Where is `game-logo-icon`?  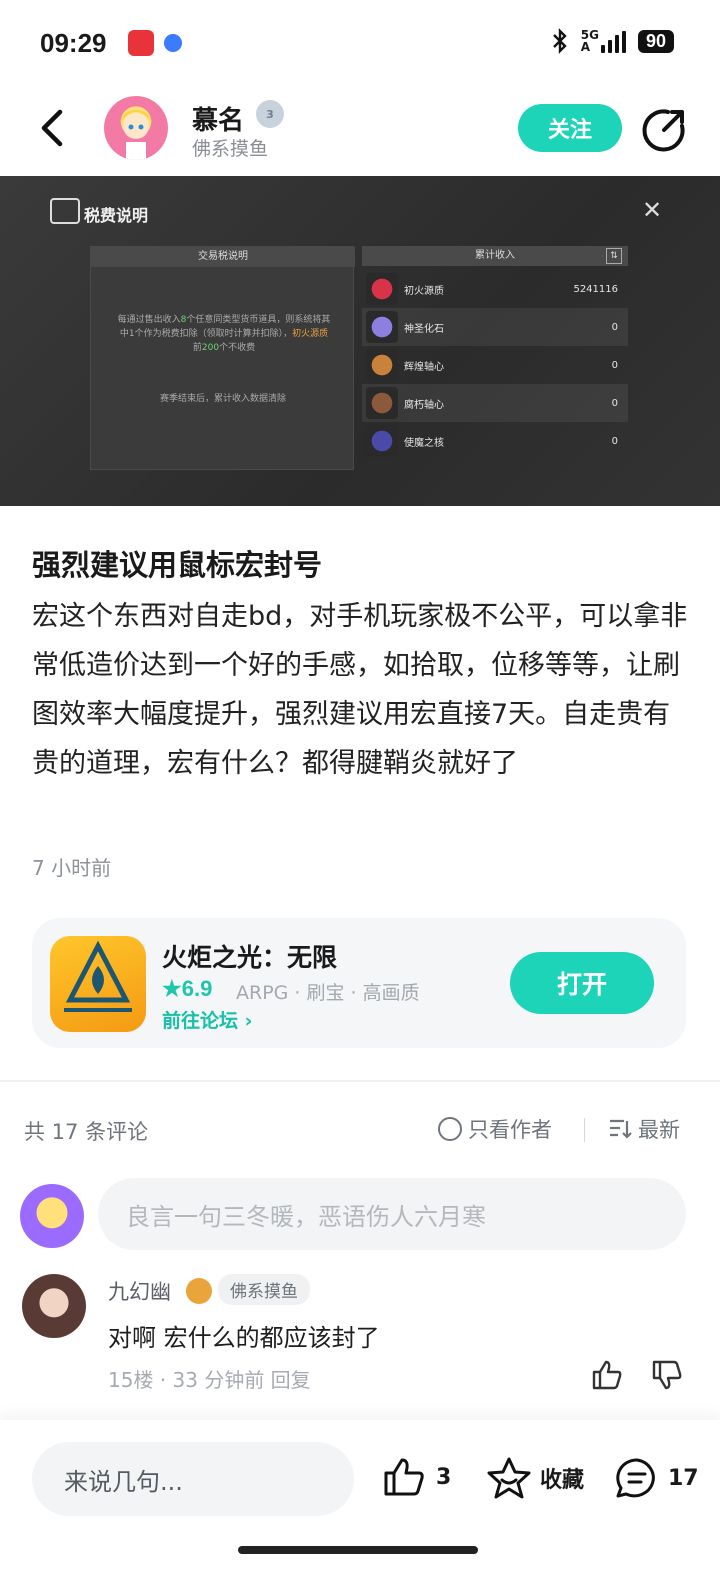 game-logo-icon is located at coordinates (98, 976).